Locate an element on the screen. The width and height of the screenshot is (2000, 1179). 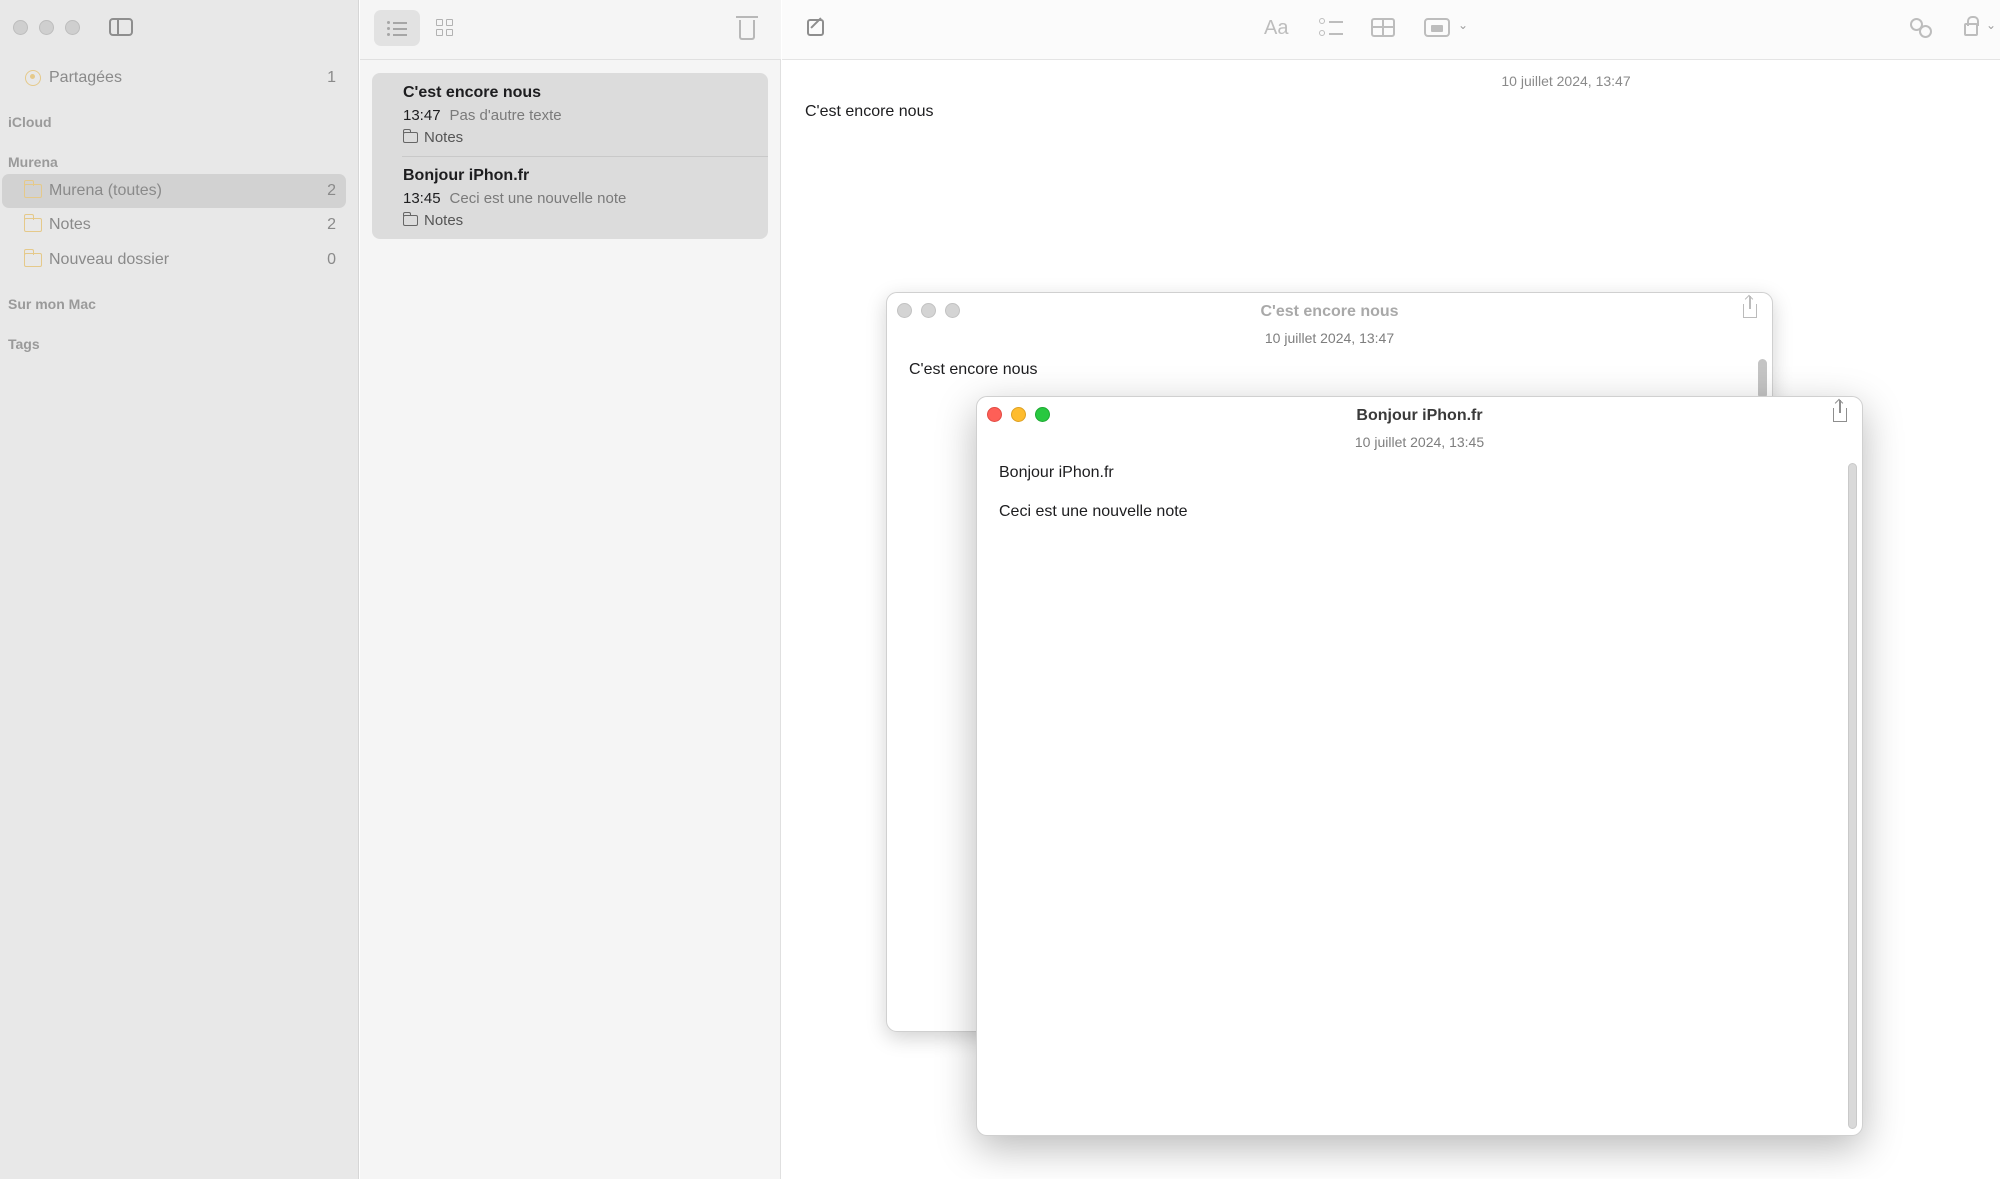
note-date: 10 juillet 2024, 13:45 is located at coordinates (1419, 442).